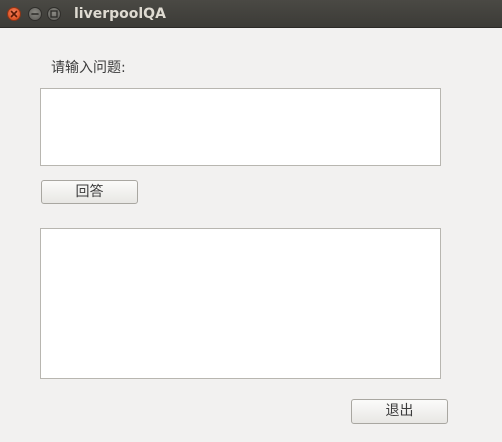 Image resolution: width=502 pixels, height=442 pixels. I want to click on question-prompt-label: 请输入问题:, so click(88, 68).